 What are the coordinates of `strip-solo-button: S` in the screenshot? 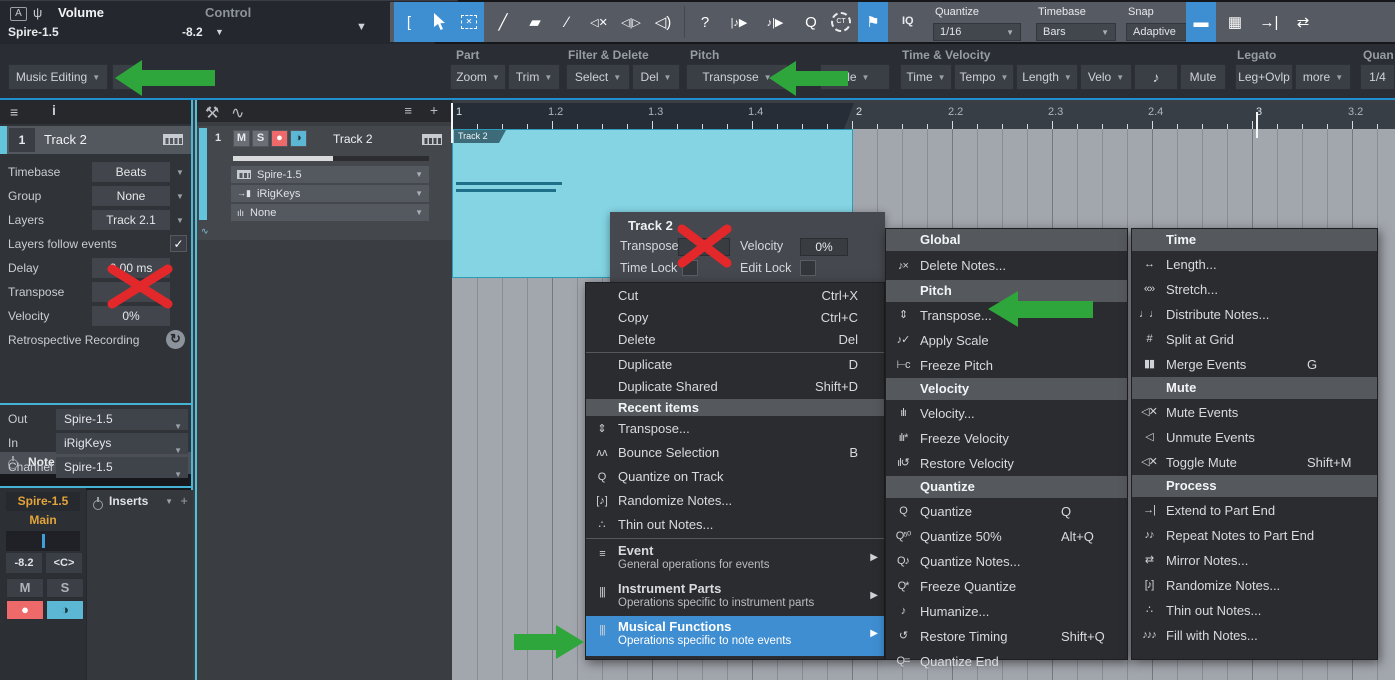 It's located at (65, 588).